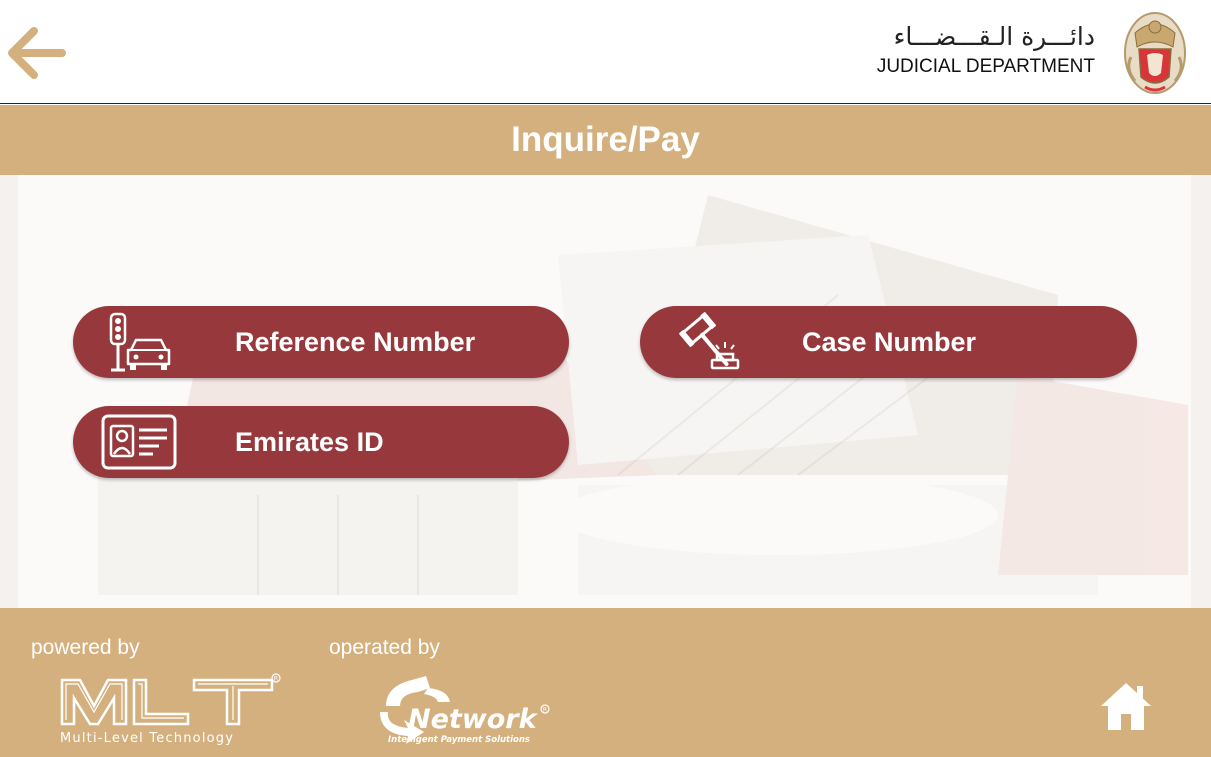 This screenshot has height=757, width=1211. I want to click on back-arrow-icon, so click(37, 53).